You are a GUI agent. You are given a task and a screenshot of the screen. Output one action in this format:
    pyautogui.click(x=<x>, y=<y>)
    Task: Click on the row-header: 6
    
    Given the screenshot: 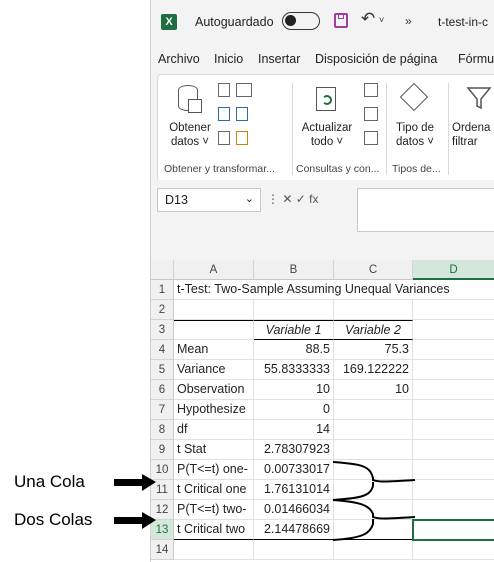 What is the action you would take?
    pyautogui.click(x=162, y=390)
    